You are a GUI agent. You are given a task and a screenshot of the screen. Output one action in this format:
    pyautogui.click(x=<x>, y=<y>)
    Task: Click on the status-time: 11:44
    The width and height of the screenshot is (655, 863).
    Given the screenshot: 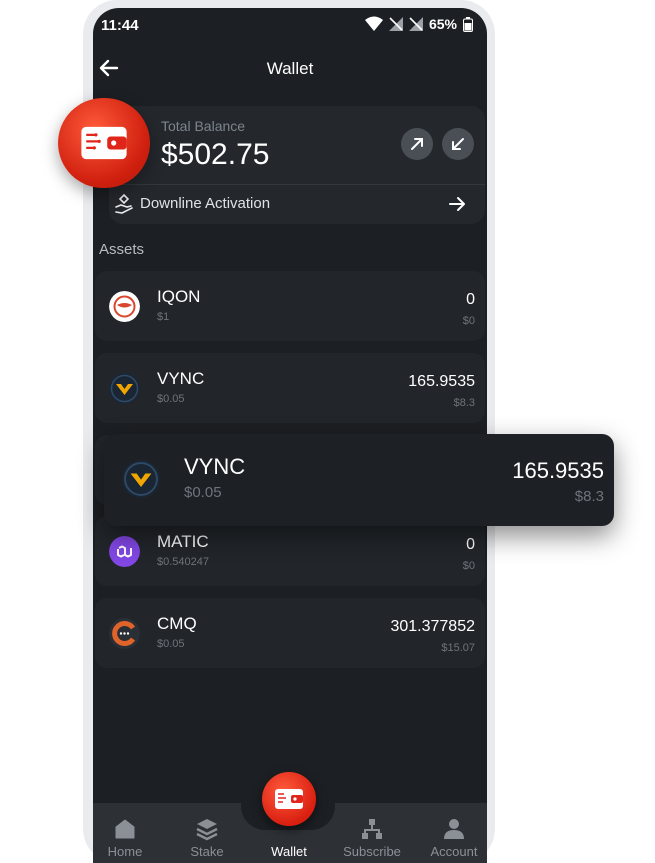 What is the action you would take?
    pyautogui.click(x=120, y=25)
    